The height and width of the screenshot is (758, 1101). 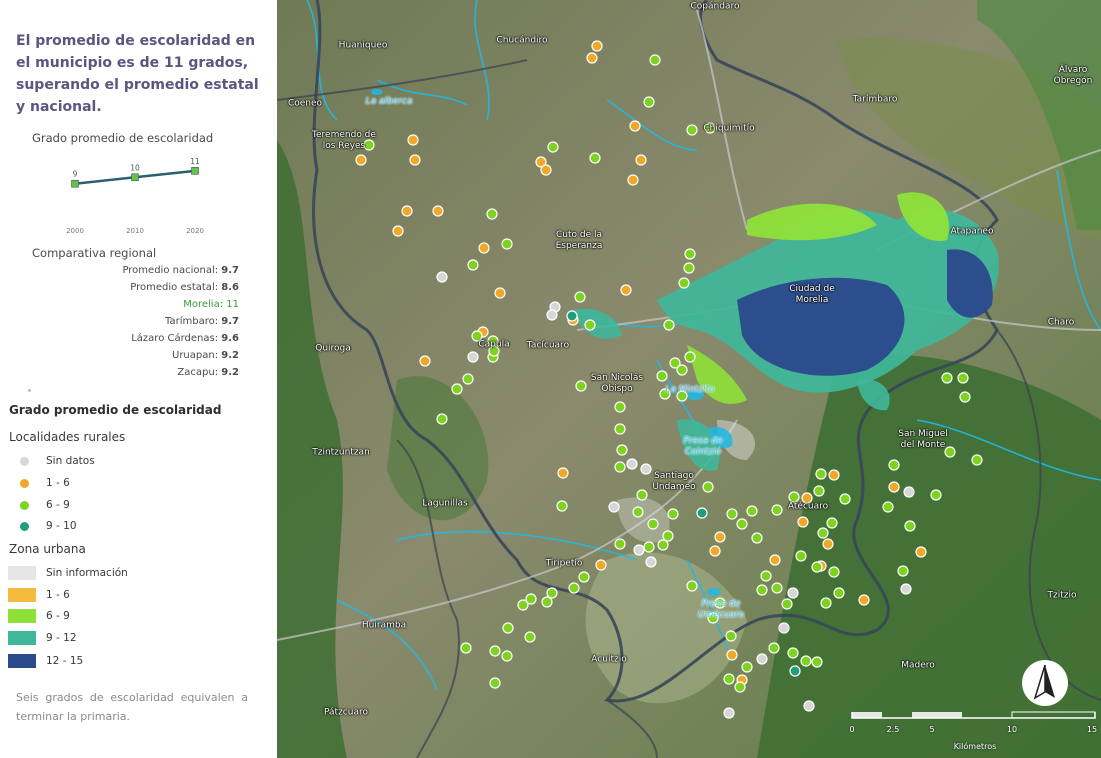 What do you see at coordinates (45, 483) in the screenshot?
I see `legend-rural-1-6: 1 - 6` at bounding box center [45, 483].